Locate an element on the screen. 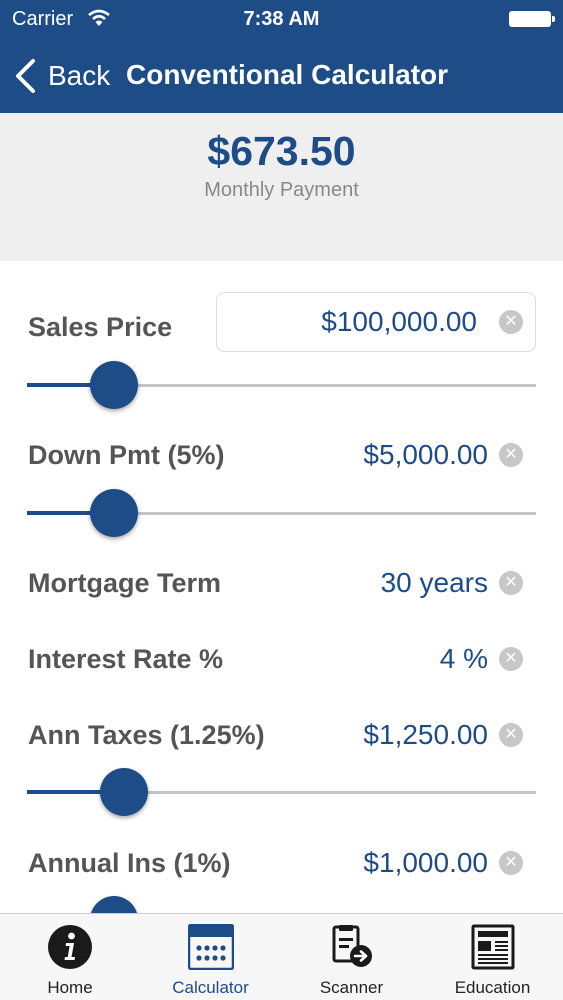 Image resolution: width=563 pixels, height=1000 pixels. ann-taxes-row: Ann Taxes (1.25%) $1,250.00 ✕ is located at coordinates (281, 735).